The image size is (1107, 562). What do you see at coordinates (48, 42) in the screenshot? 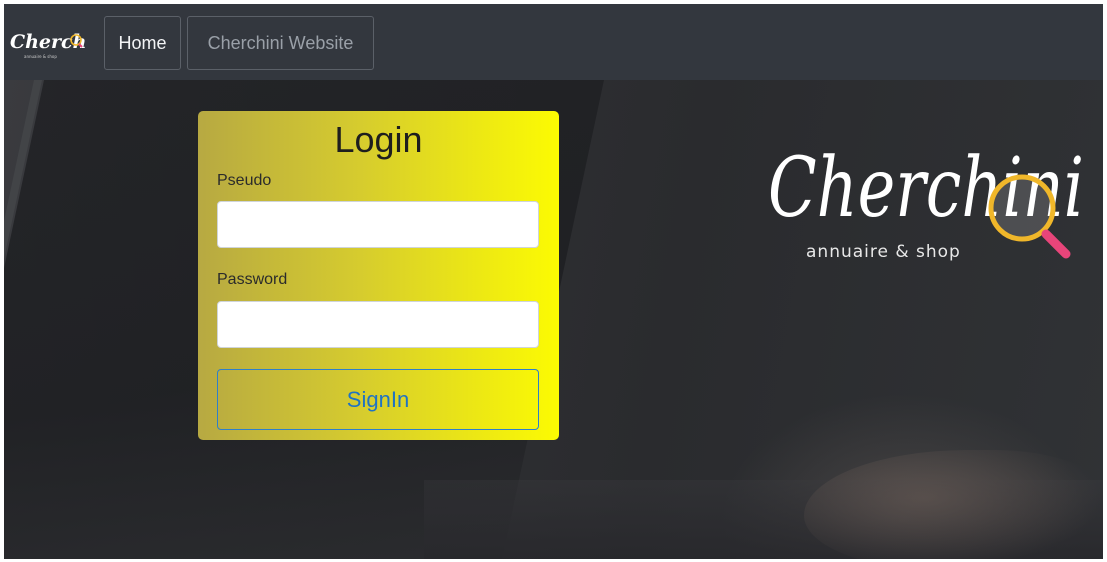
I see `brand-logo-text: Cherchini` at bounding box center [48, 42].